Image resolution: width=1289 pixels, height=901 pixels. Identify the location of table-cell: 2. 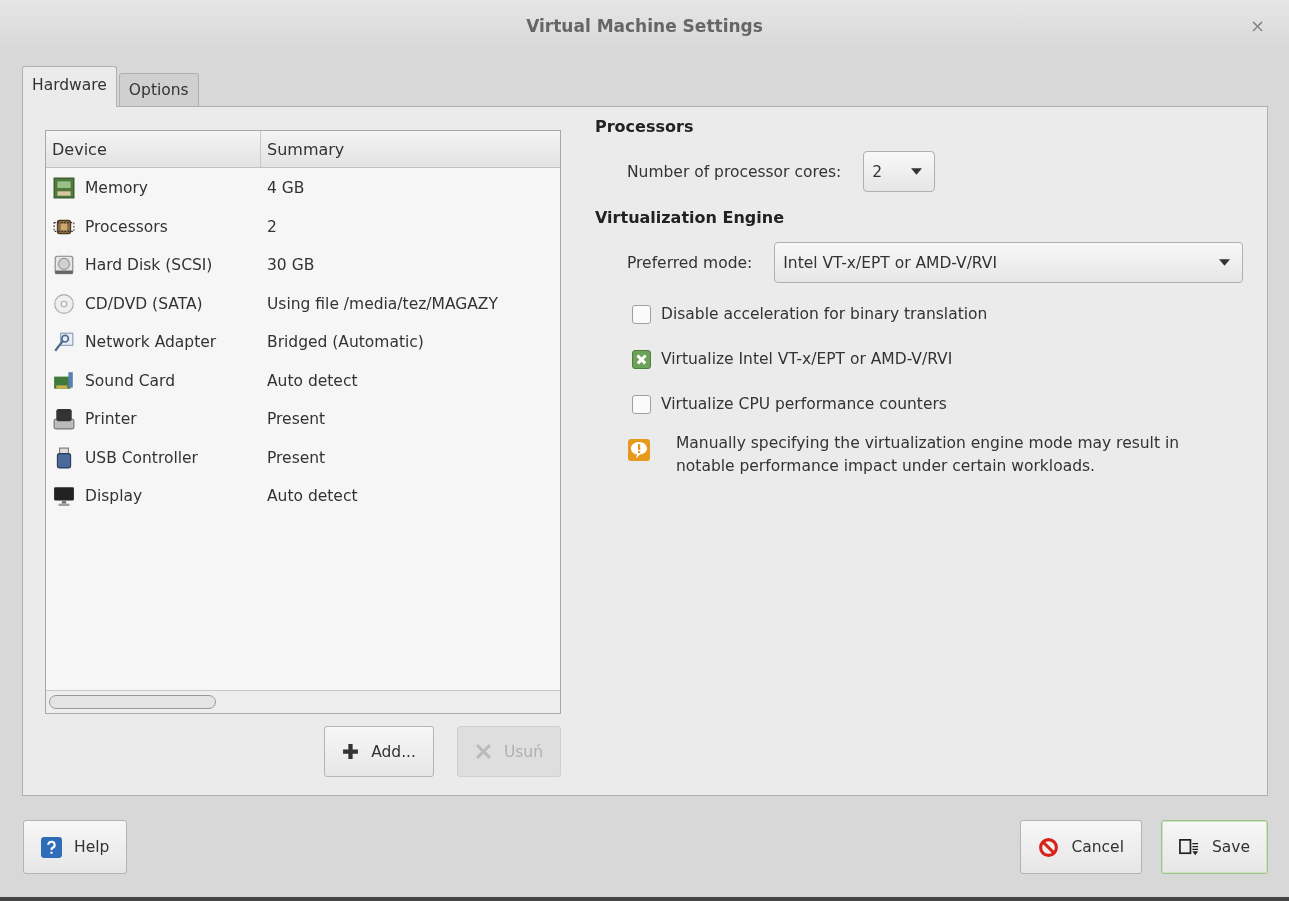
(272, 226).